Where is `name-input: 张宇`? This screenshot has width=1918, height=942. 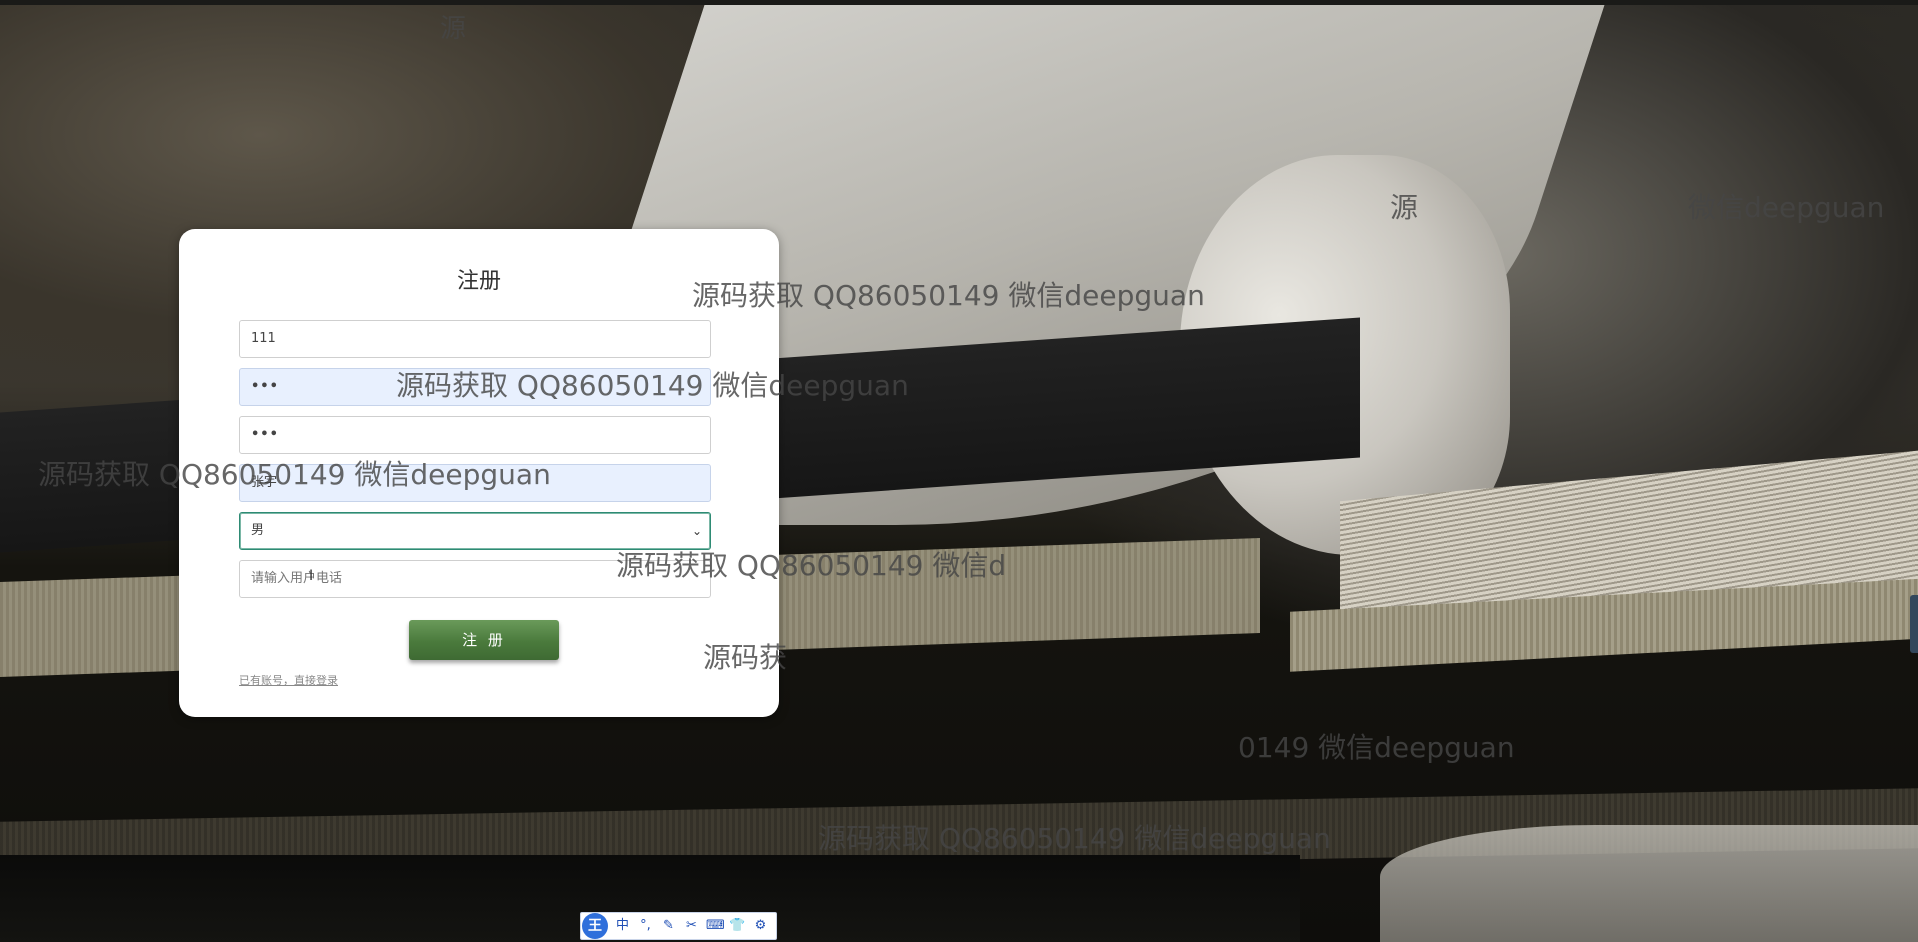
name-input: 张宇 is located at coordinates (475, 483).